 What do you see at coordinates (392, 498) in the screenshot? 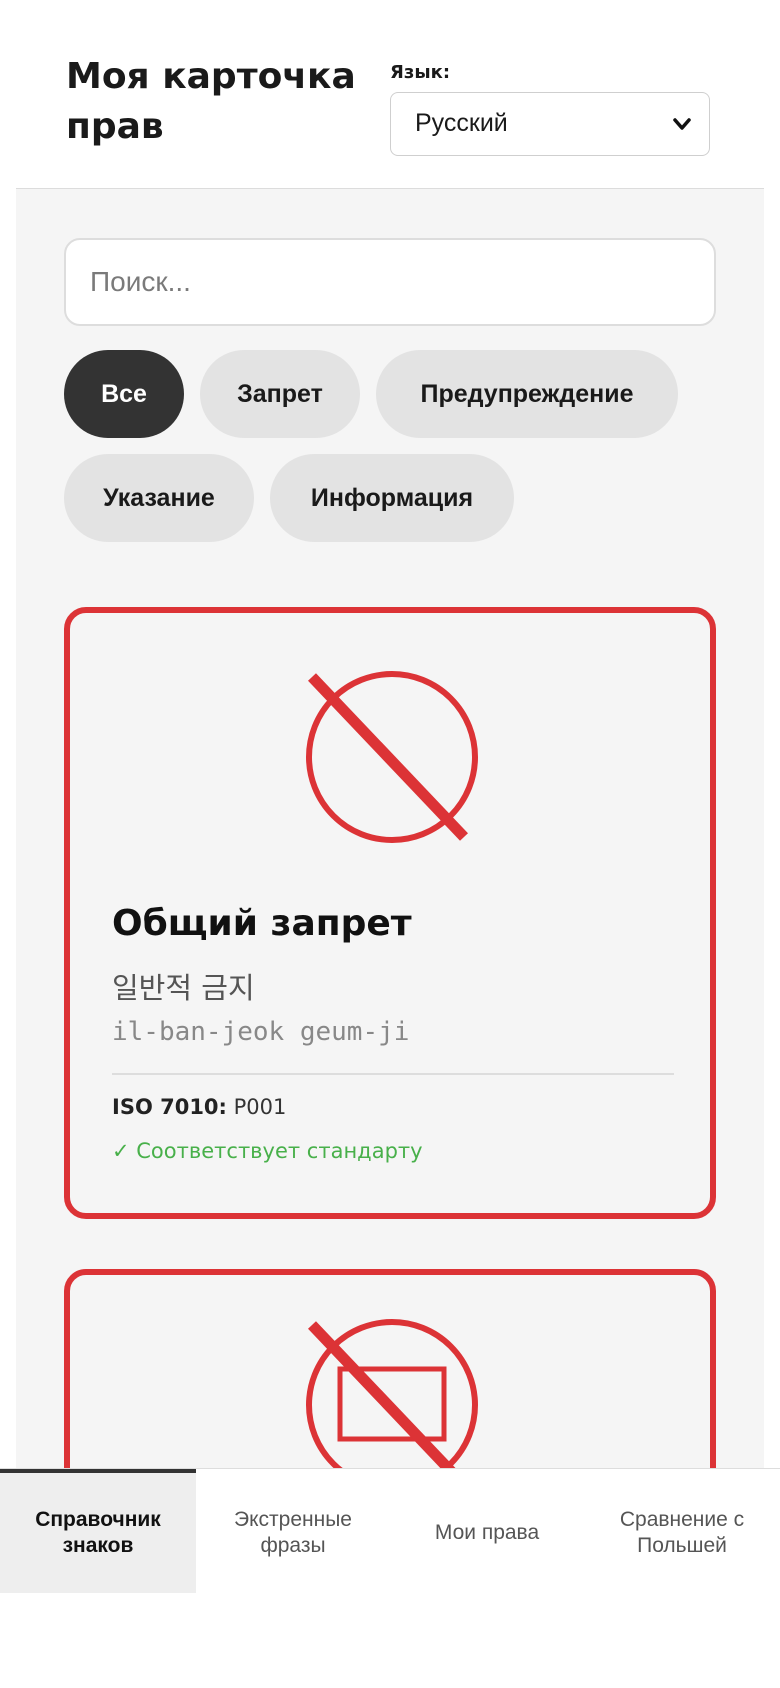
I see `filter-chip-information: Информация` at bounding box center [392, 498].